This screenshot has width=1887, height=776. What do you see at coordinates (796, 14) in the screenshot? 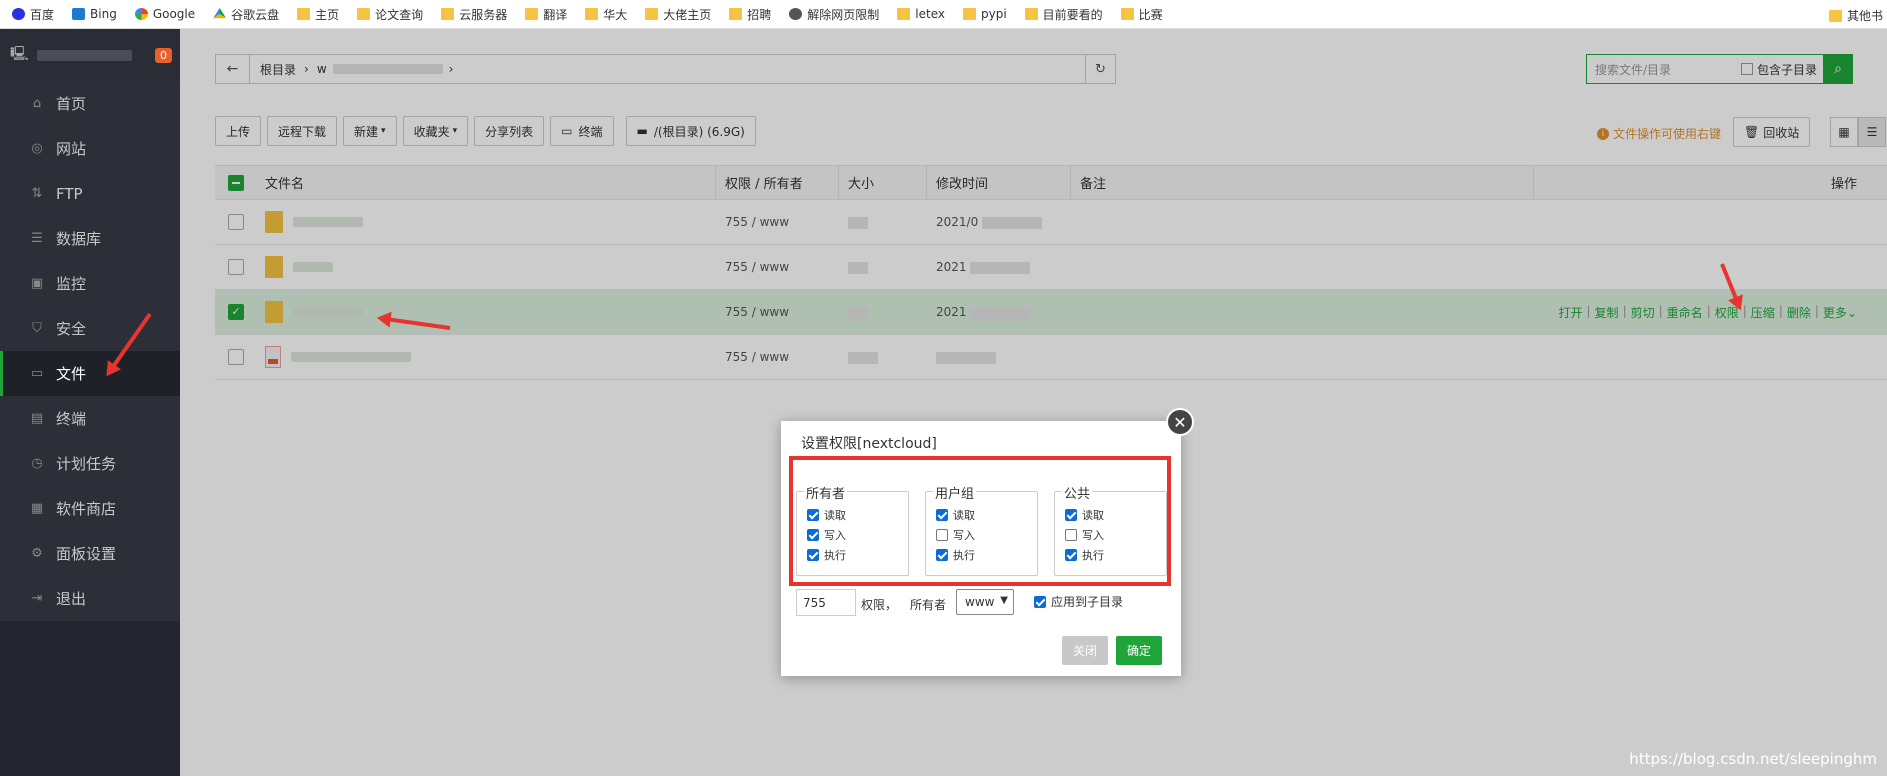
I see `globe-icon` at bounding box center [796, 14].